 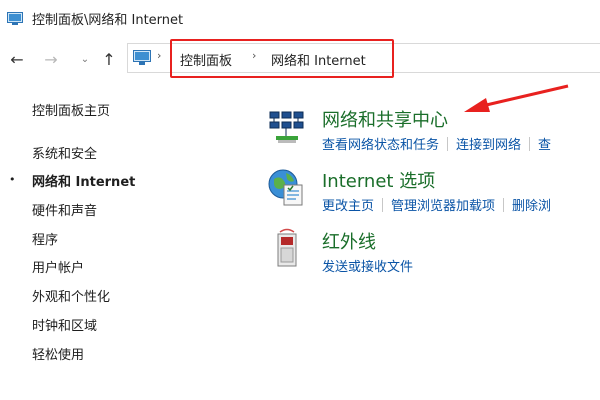 I want to click on breadcrumb-network-internet: 网络和 Internet, so click(x=318, y=59).